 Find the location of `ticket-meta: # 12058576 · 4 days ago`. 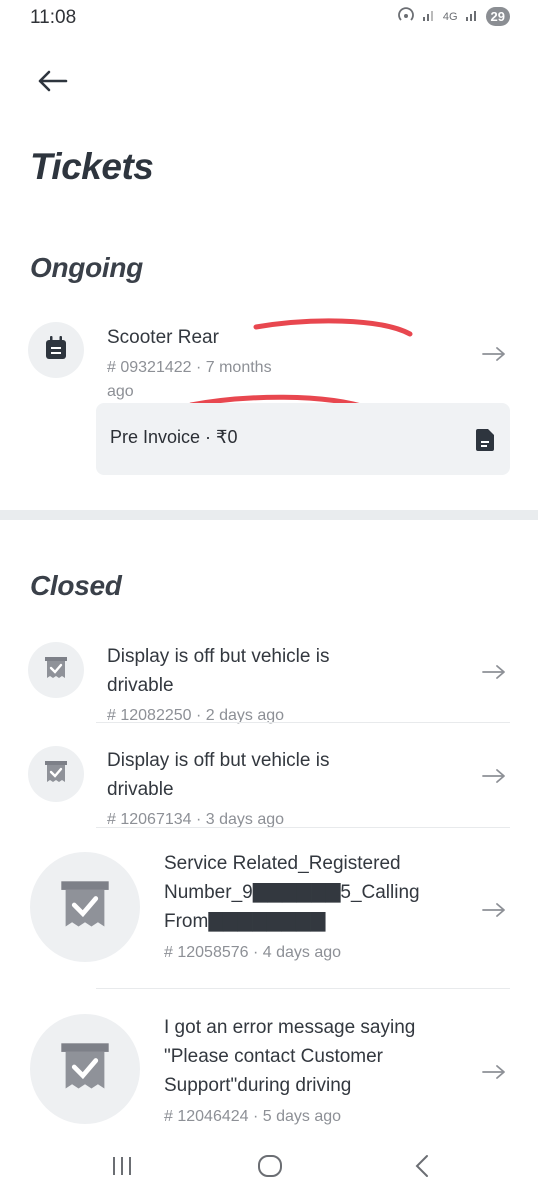

ticket-meta: # 12058576 · 4 days ago is located at coordinates (253, 952).